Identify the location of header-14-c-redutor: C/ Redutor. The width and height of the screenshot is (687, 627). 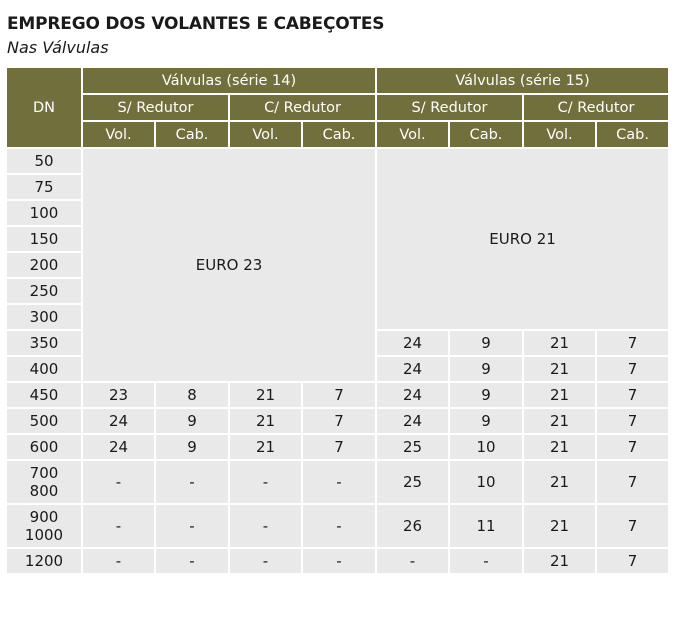
(302, 107).